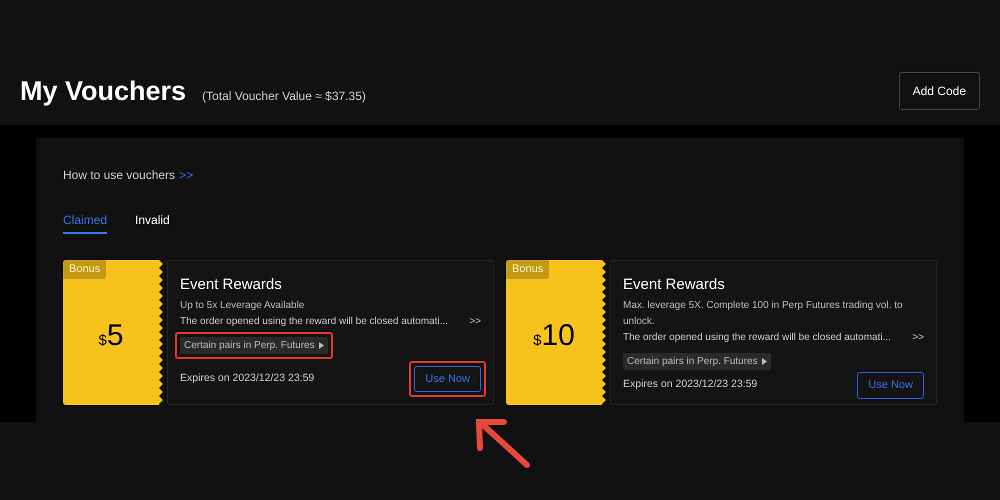 This screenshot has width=1000, height=500. What do you see at coordinates (939, 91) in the screenshot?
I see `add-code-button: Add Code` at bounding box center [939, 91].